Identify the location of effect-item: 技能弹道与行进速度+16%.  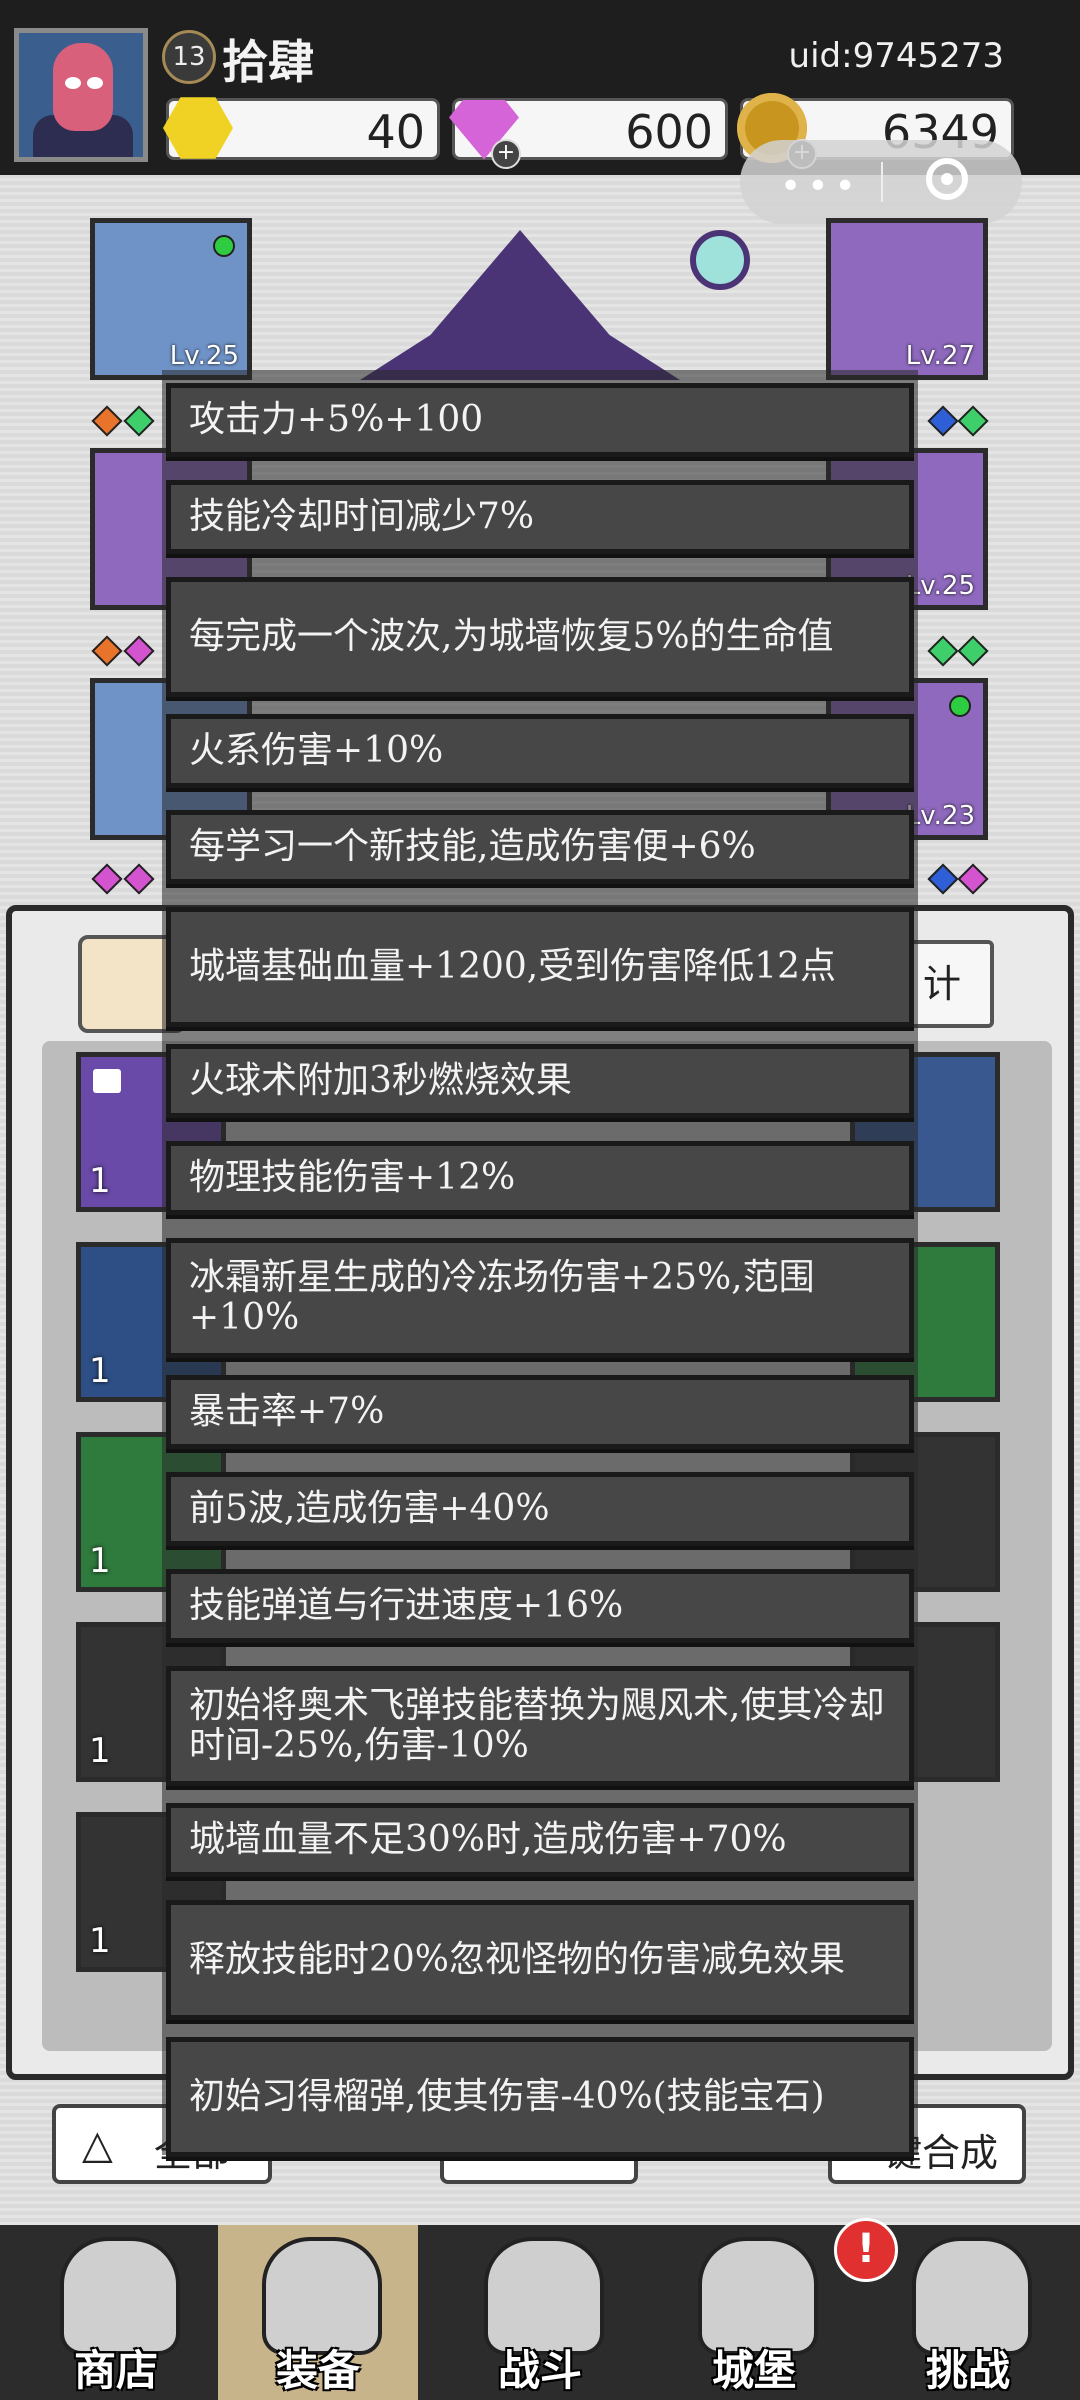
(540, 1606).